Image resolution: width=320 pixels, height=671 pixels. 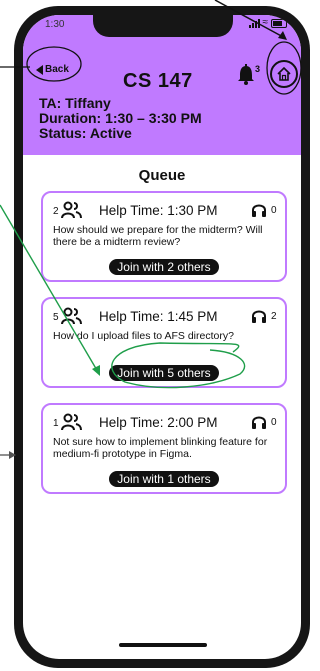 What do you see at coordinates (279, 23) in the screenshot?
I see `battery-icon` at bounding box center [279, 23].